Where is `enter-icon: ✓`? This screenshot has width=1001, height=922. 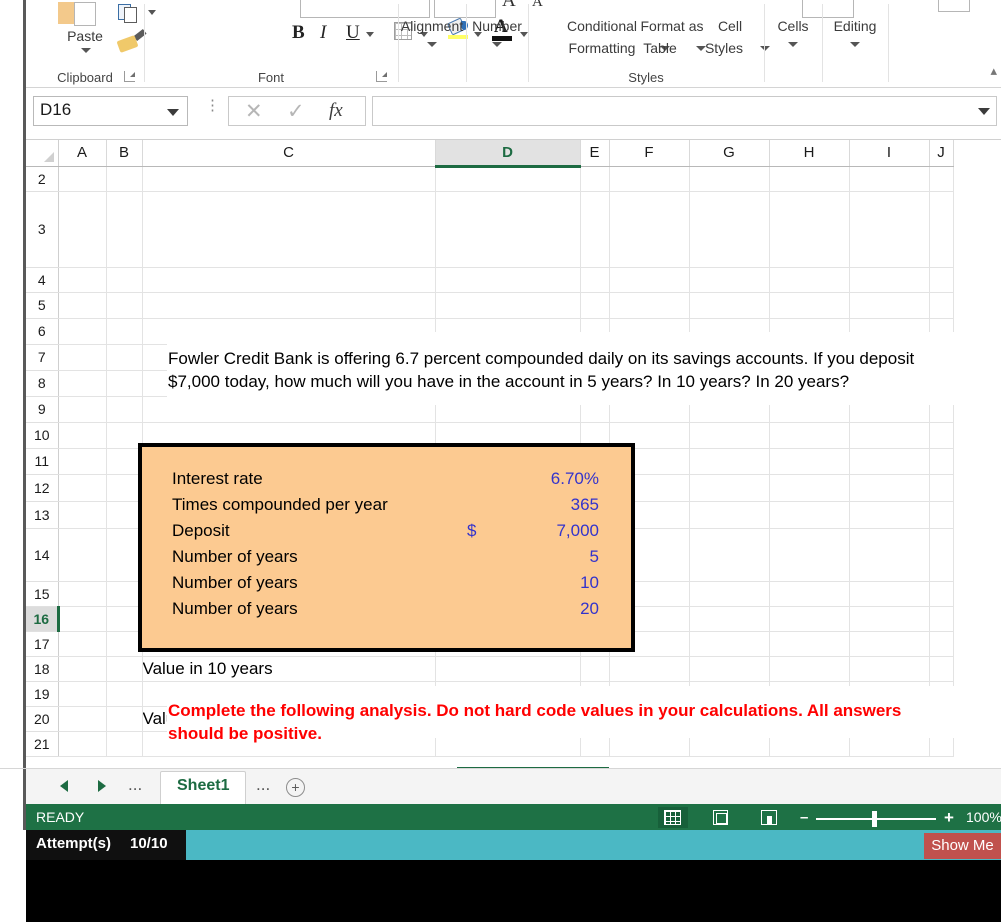 enter-icon: ✓ is located at coordinates (296, 111).